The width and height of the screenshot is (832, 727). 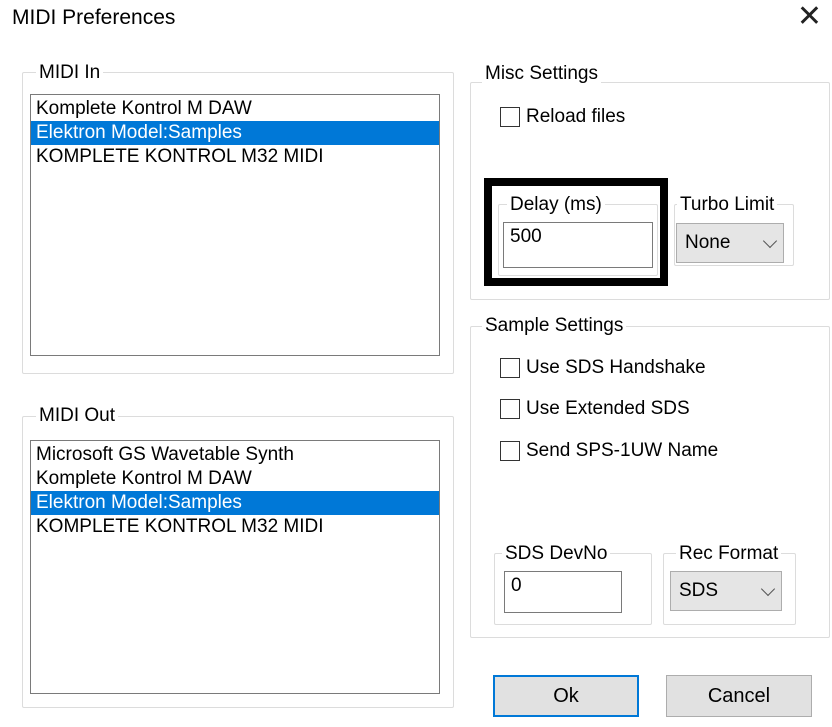 What do you see at coordinates (510, 409) in the screenshot?
I see `extended-sds-box` at bounding box center [510, 409].